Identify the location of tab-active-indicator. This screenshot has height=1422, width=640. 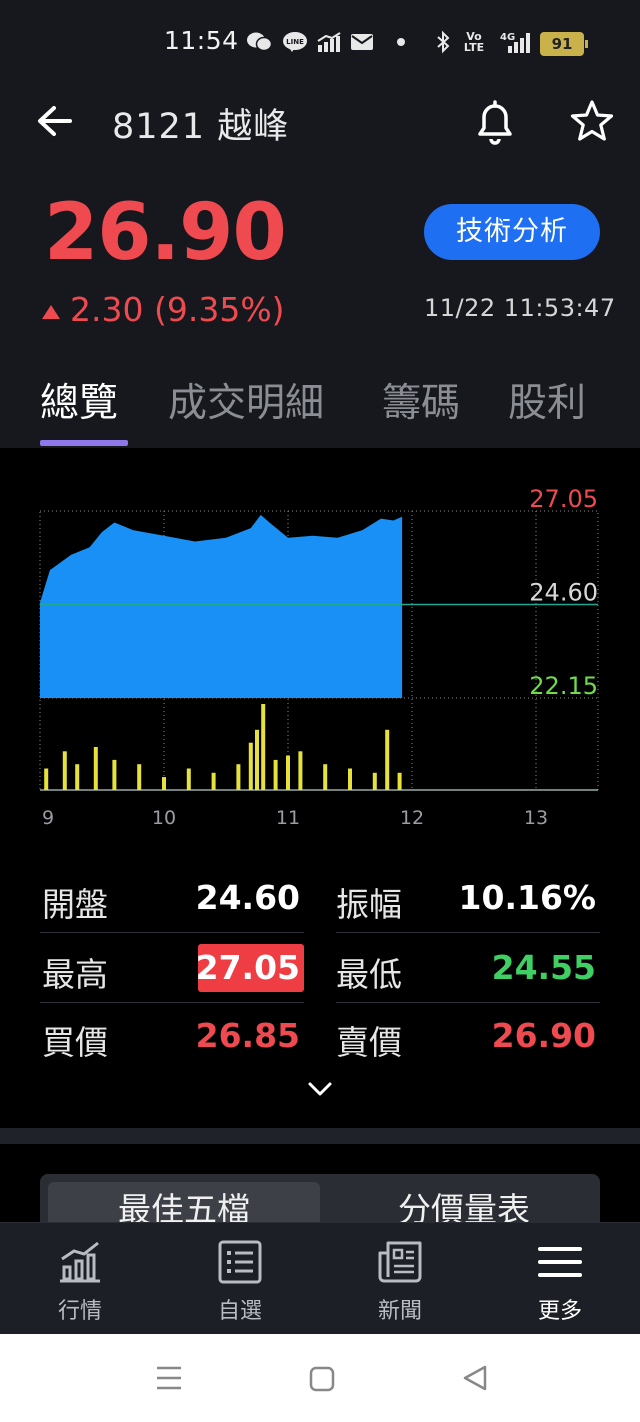
(84, 443).